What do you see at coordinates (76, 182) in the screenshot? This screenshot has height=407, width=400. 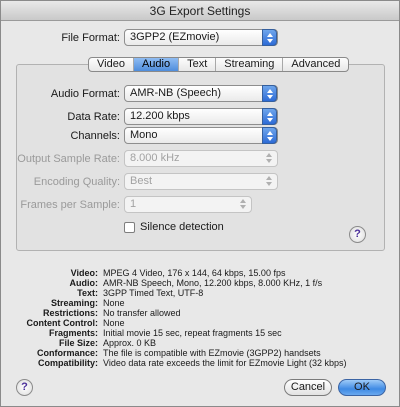 I see `encoding-quality-label: Encoding Quality:` at bounding box center [76, 182].